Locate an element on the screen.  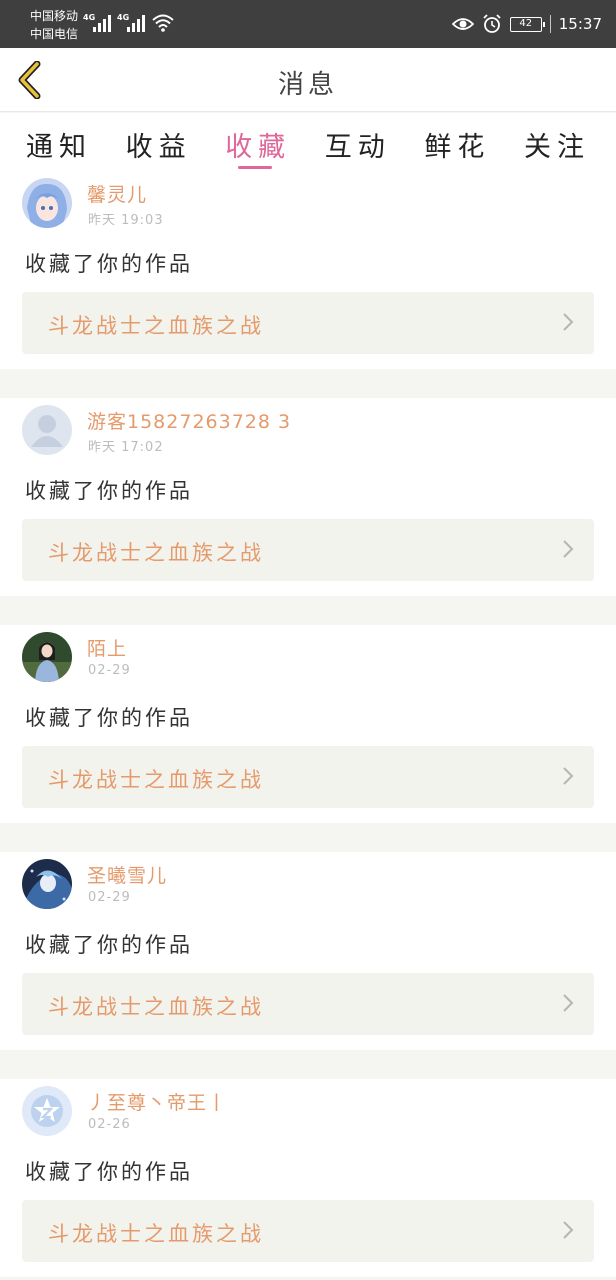
carrier-2: 中国电信 is located at coordinates (54, 34).